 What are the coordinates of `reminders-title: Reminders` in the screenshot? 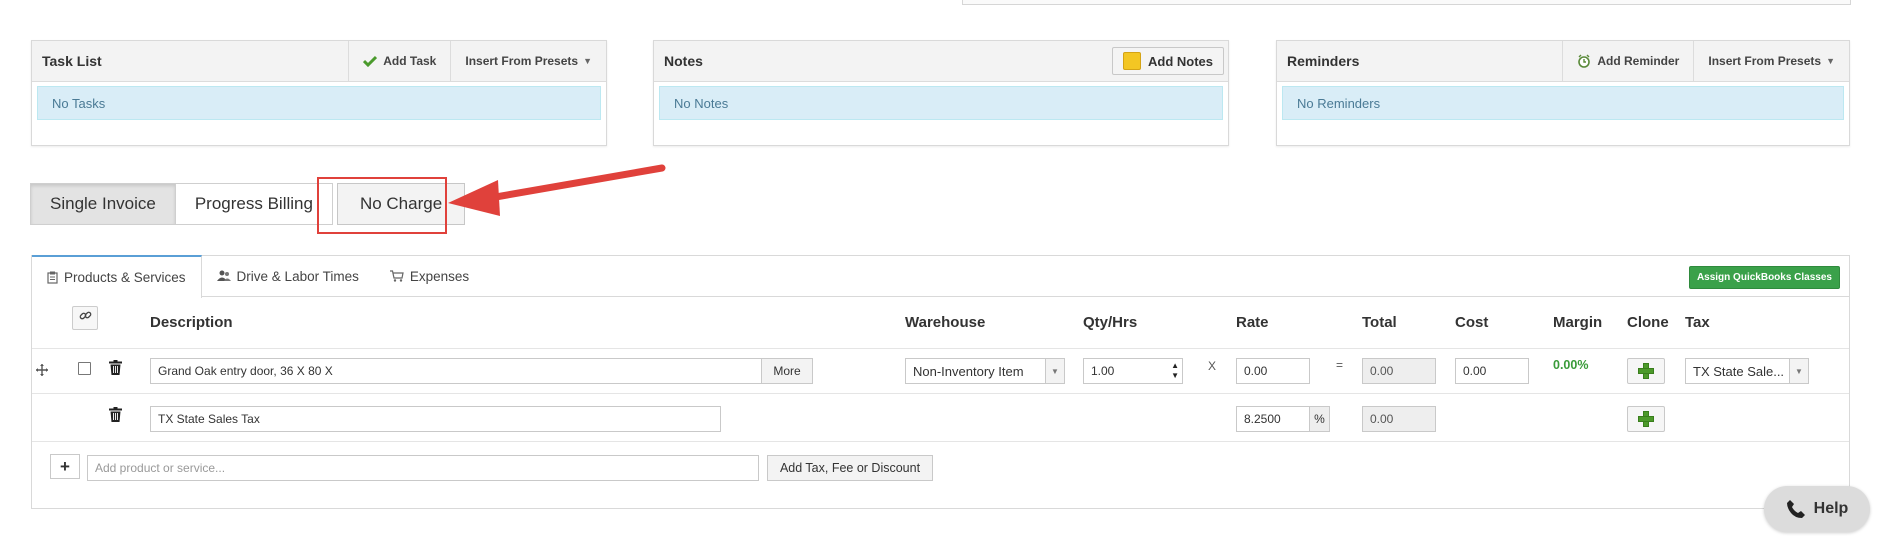 It's located at (1323, 61).